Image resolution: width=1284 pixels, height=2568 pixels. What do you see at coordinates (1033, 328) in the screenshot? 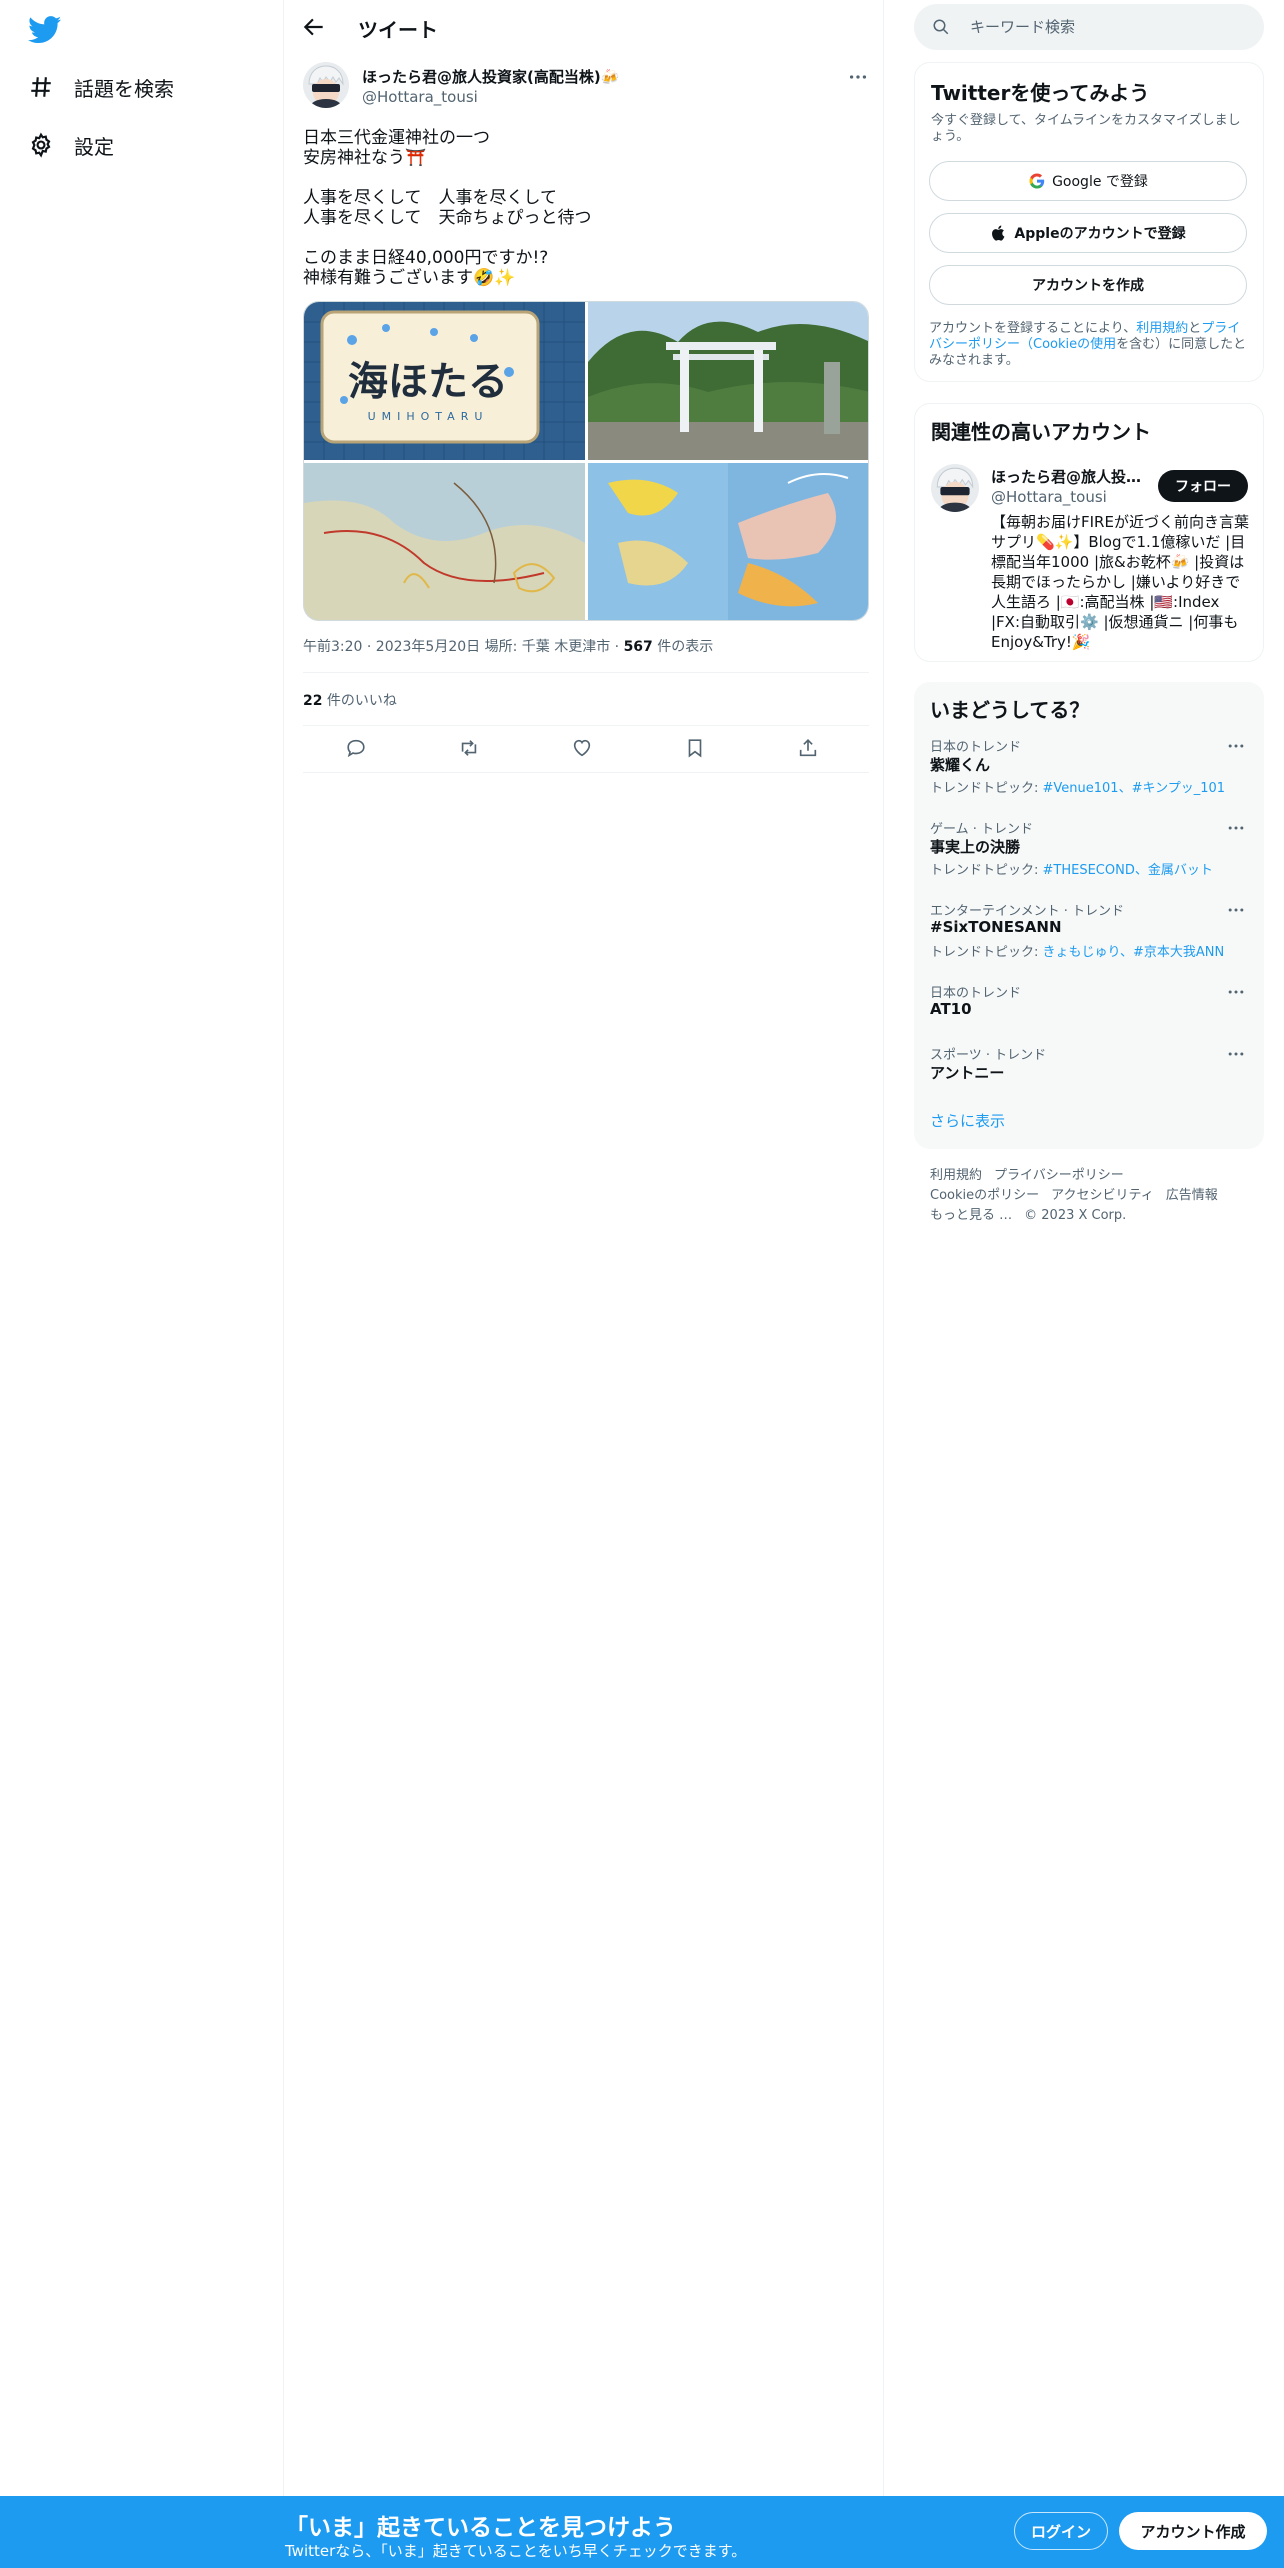
I see `terms-text: アカウントを登録することにより、` at bounding box center [1033, 328].